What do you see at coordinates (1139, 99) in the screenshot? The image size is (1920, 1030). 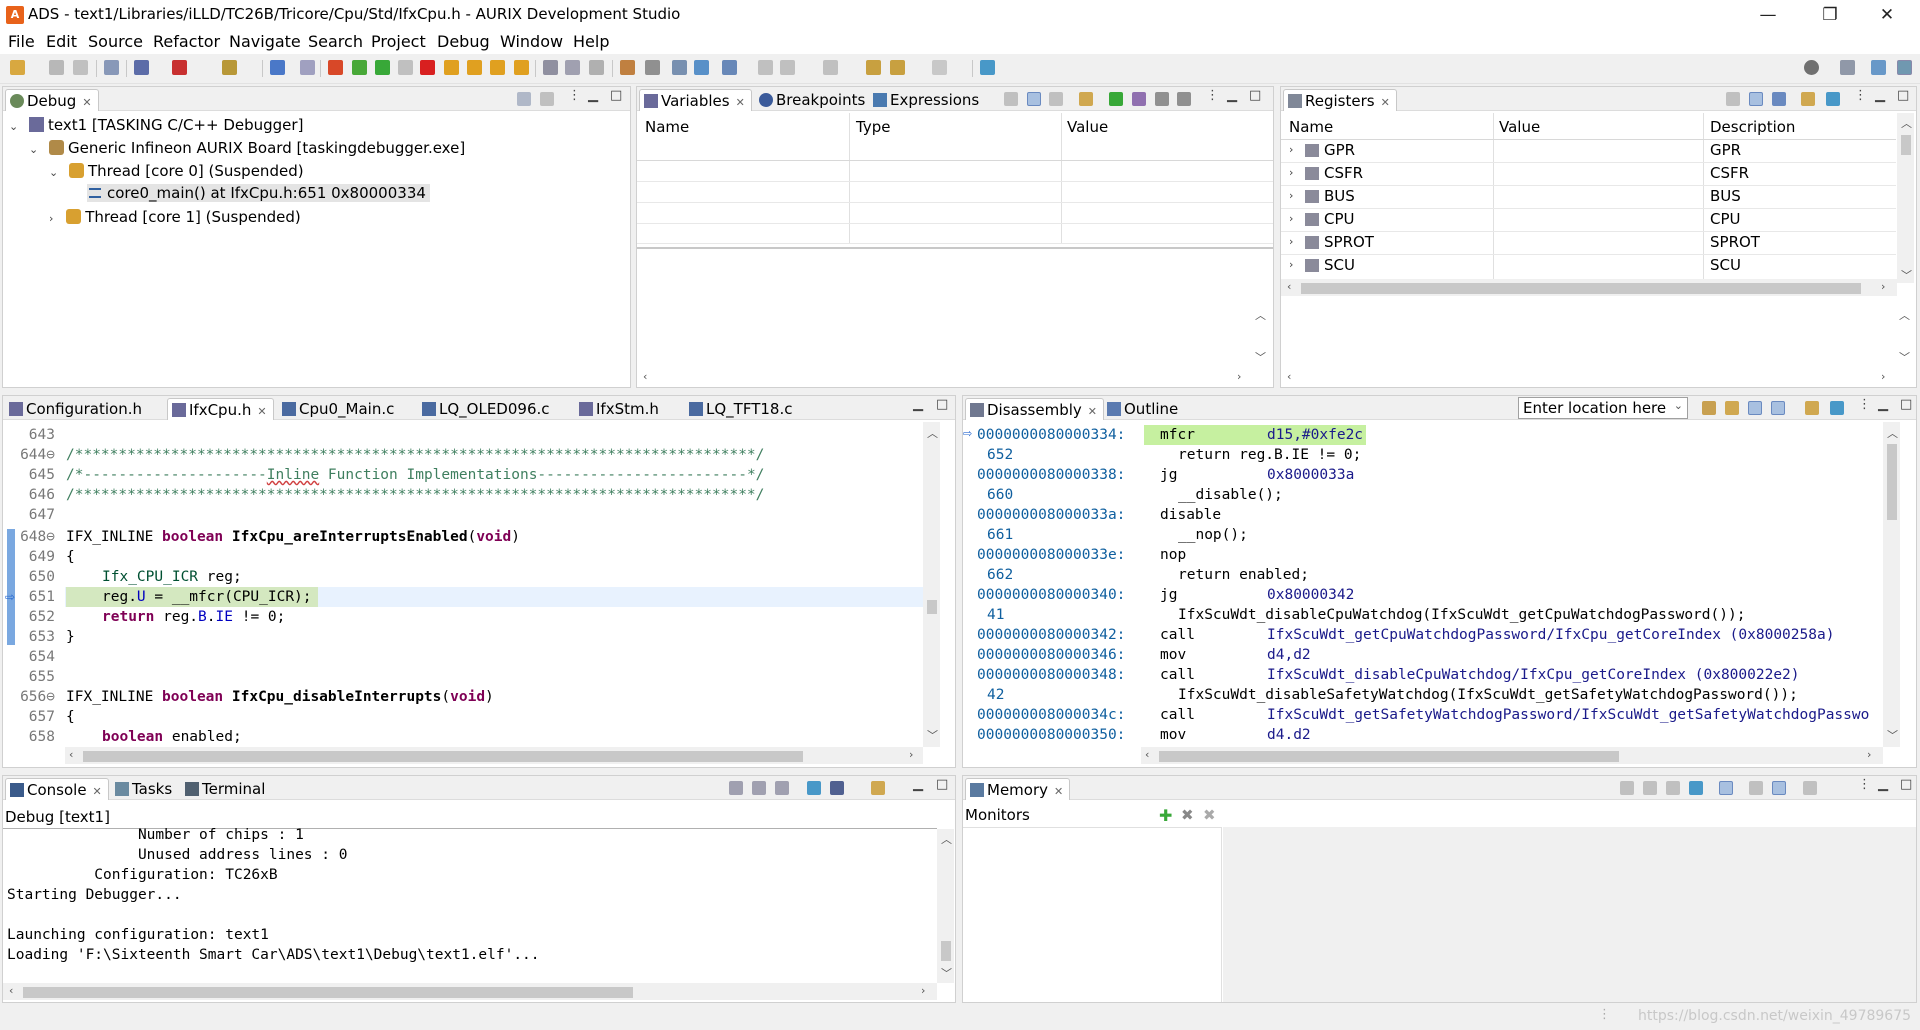 I see `expression-icon` at bounding box center [1139, 99].